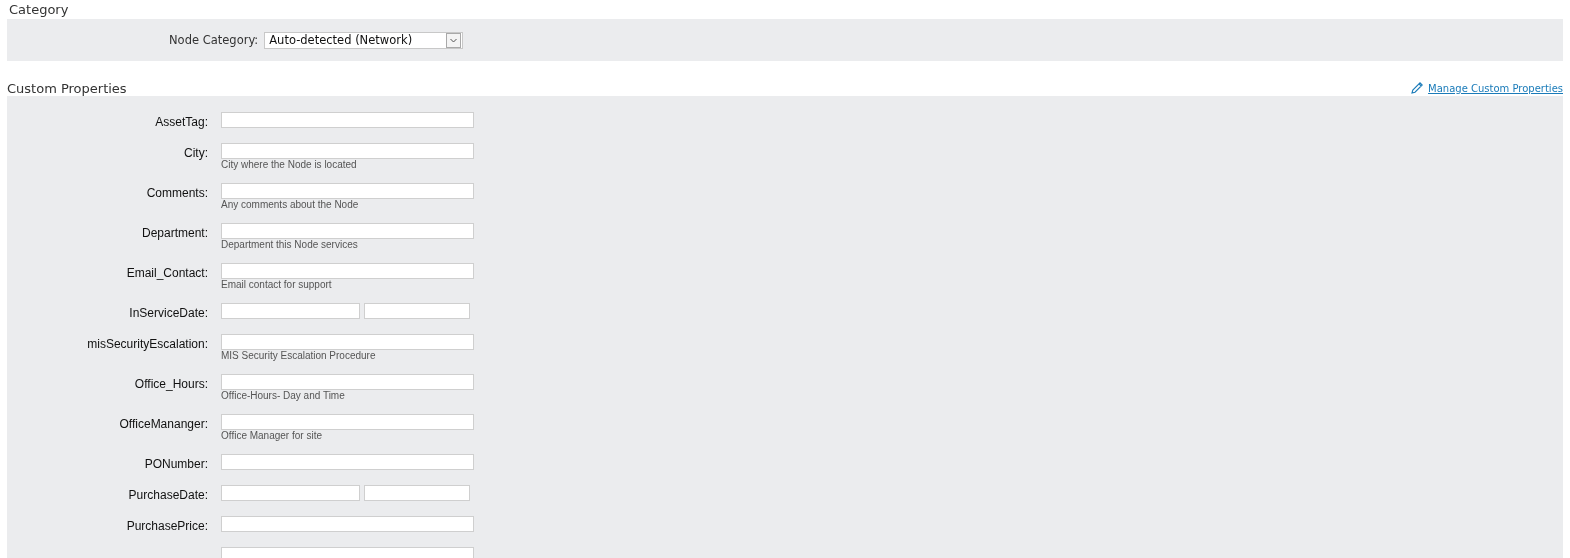  Describe the element at coordinates (167, 526) in the screenshot. I see `field-label: PurchasePrice:` at that location.